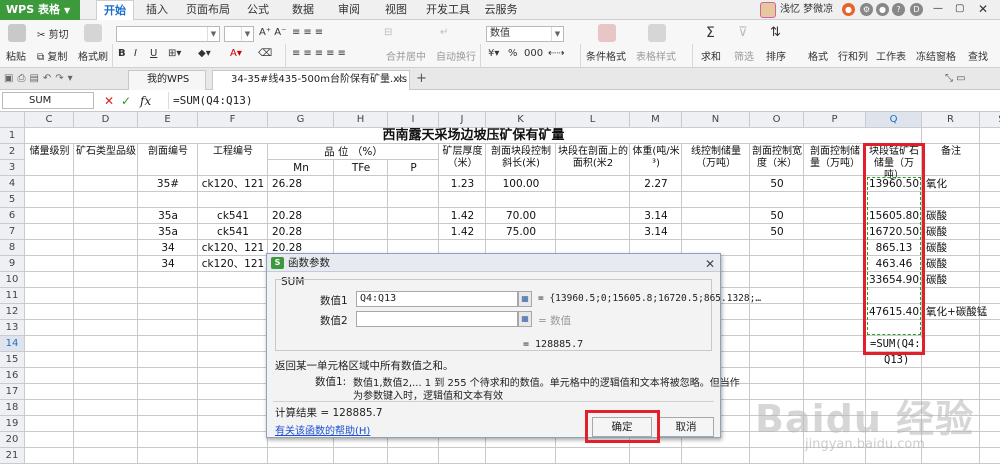 This screenshot has height=471, width=1000. Describe the element at coordinates (777, 248) in the screenshot. I see `cell-o8` at that location.